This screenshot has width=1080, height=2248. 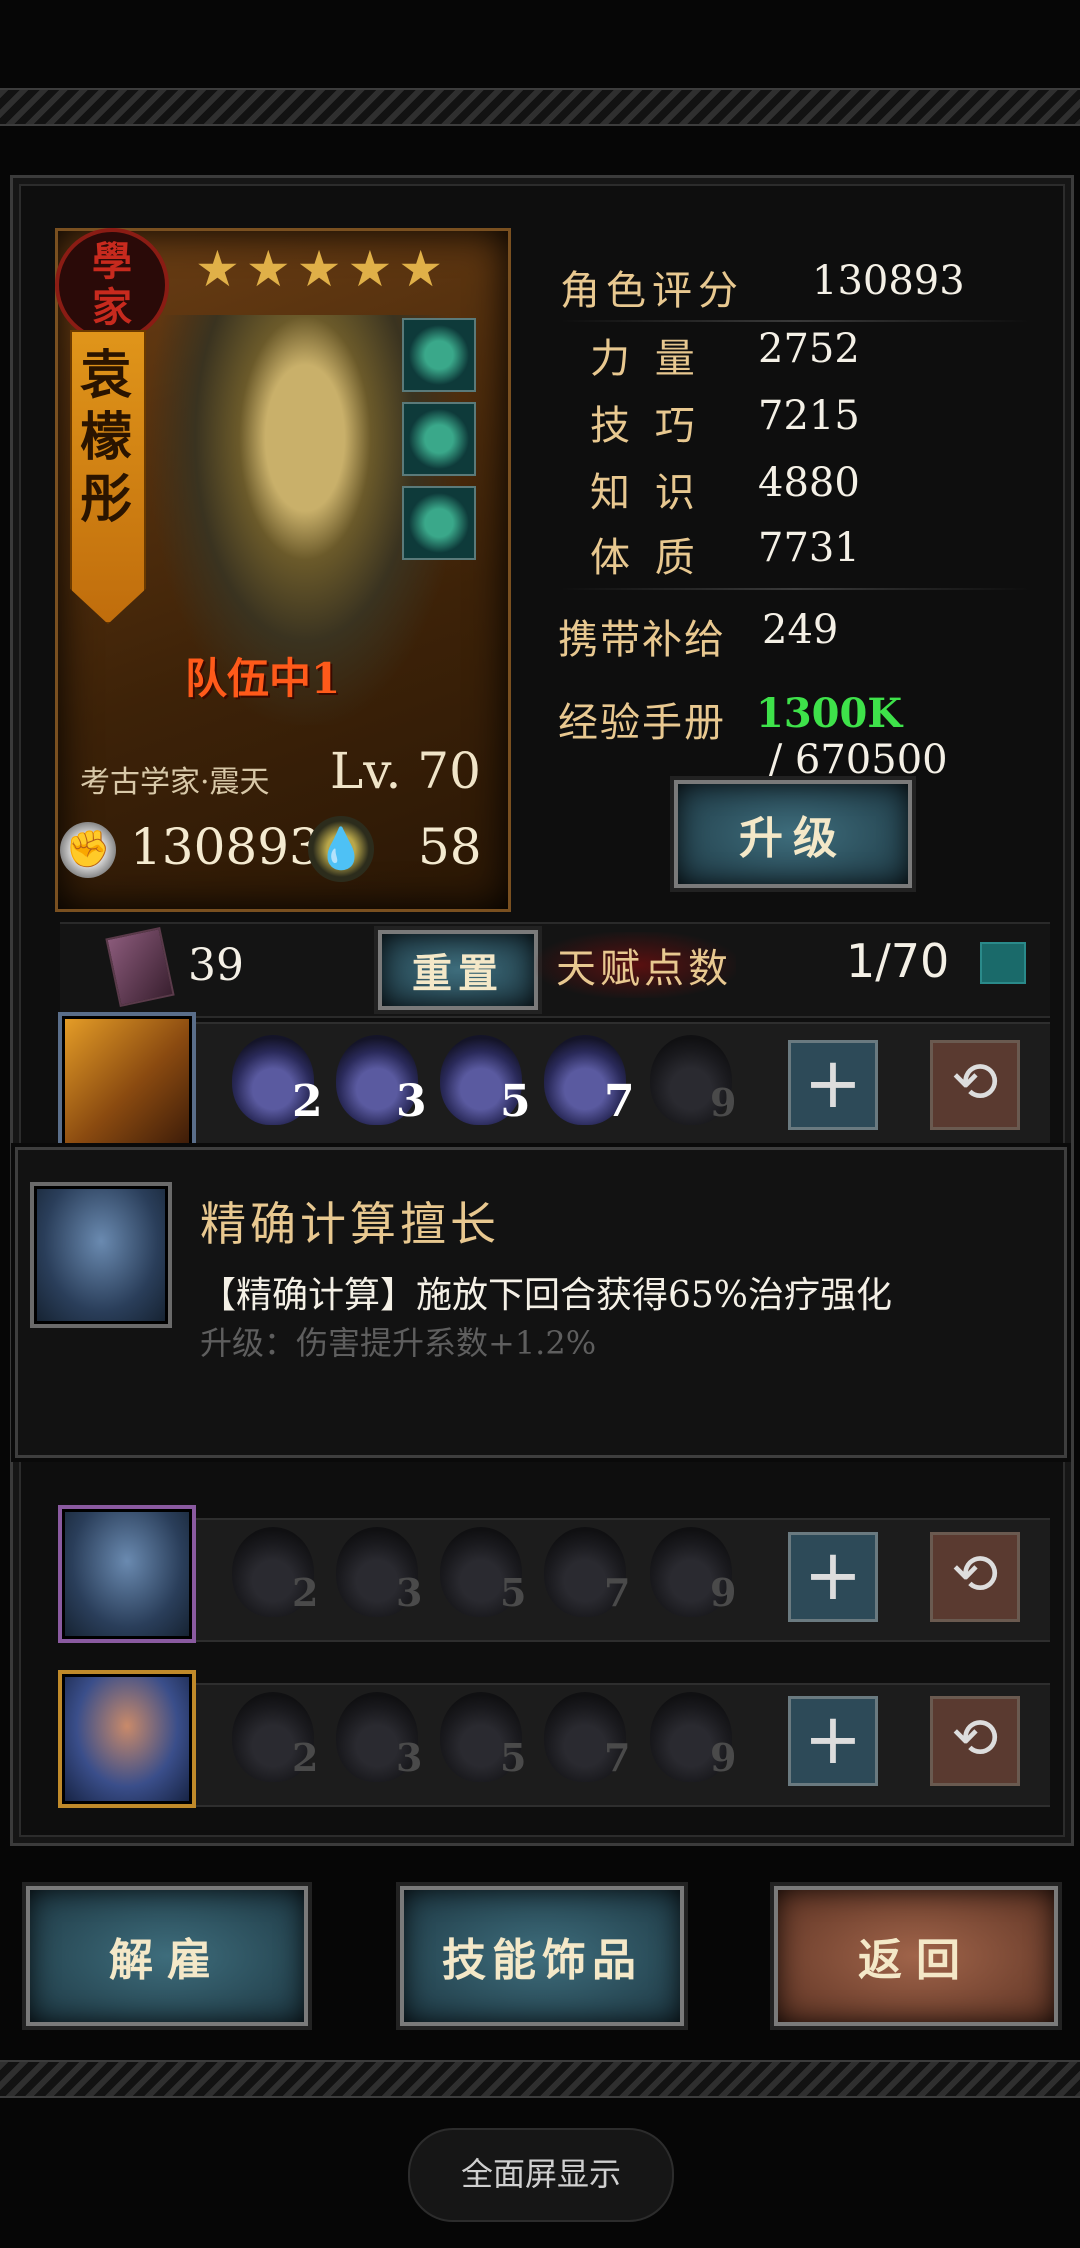 I want to click on class-badge: 學 家, so click(x=112, y=285).